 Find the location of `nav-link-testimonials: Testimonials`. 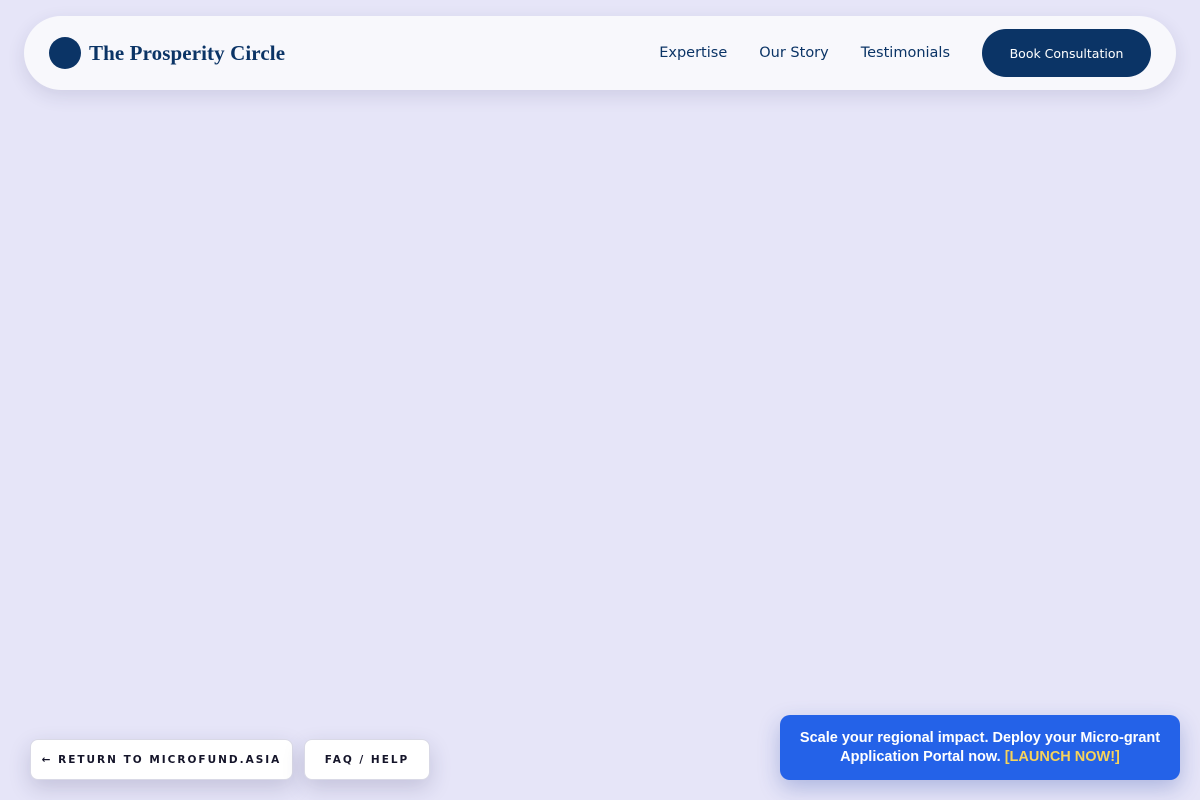

nav-link-testimonials: Testimonials is located at coordinates (905, 53).